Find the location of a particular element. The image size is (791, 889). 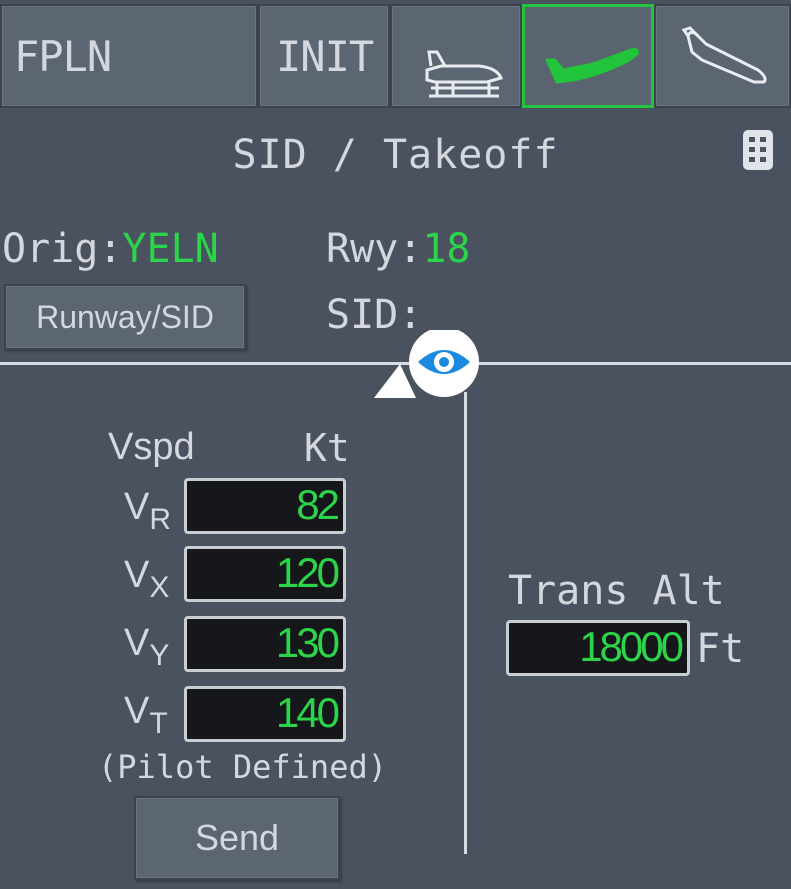

vt-label: VT is located at coordinates (146, 715).